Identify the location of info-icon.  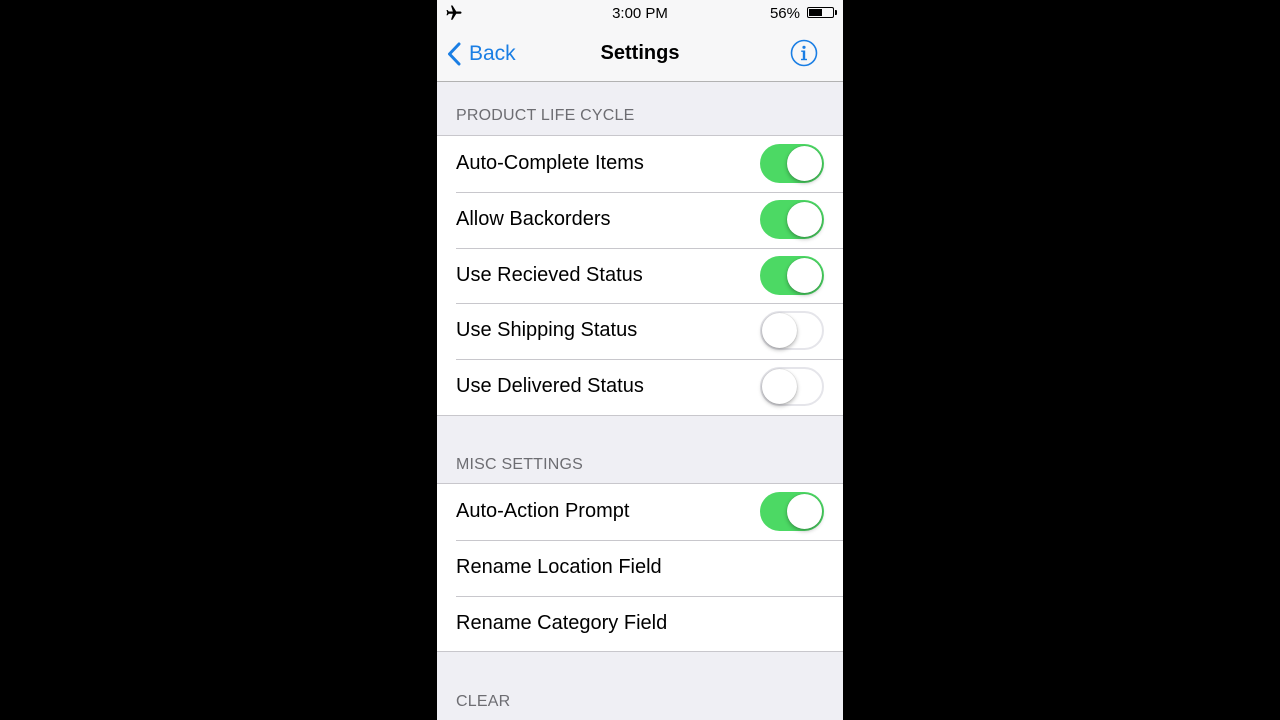
(804, 53).